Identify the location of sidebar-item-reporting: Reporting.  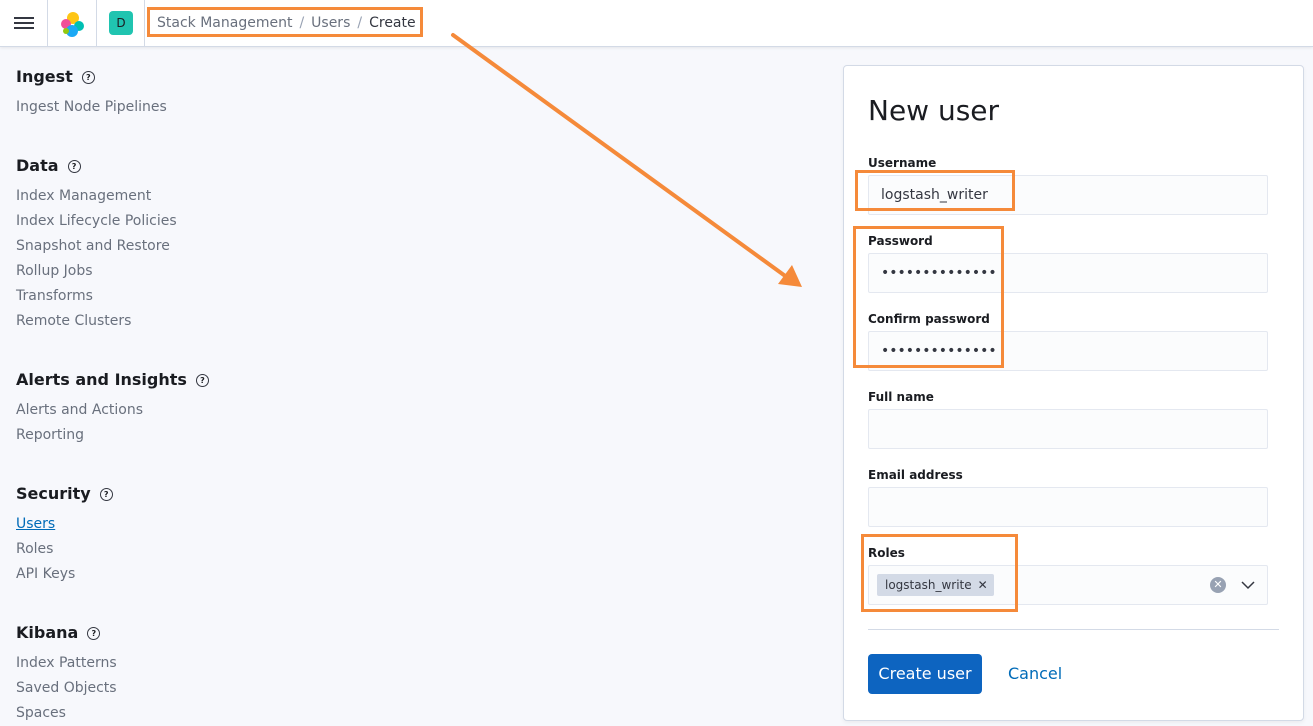
(112, 435).